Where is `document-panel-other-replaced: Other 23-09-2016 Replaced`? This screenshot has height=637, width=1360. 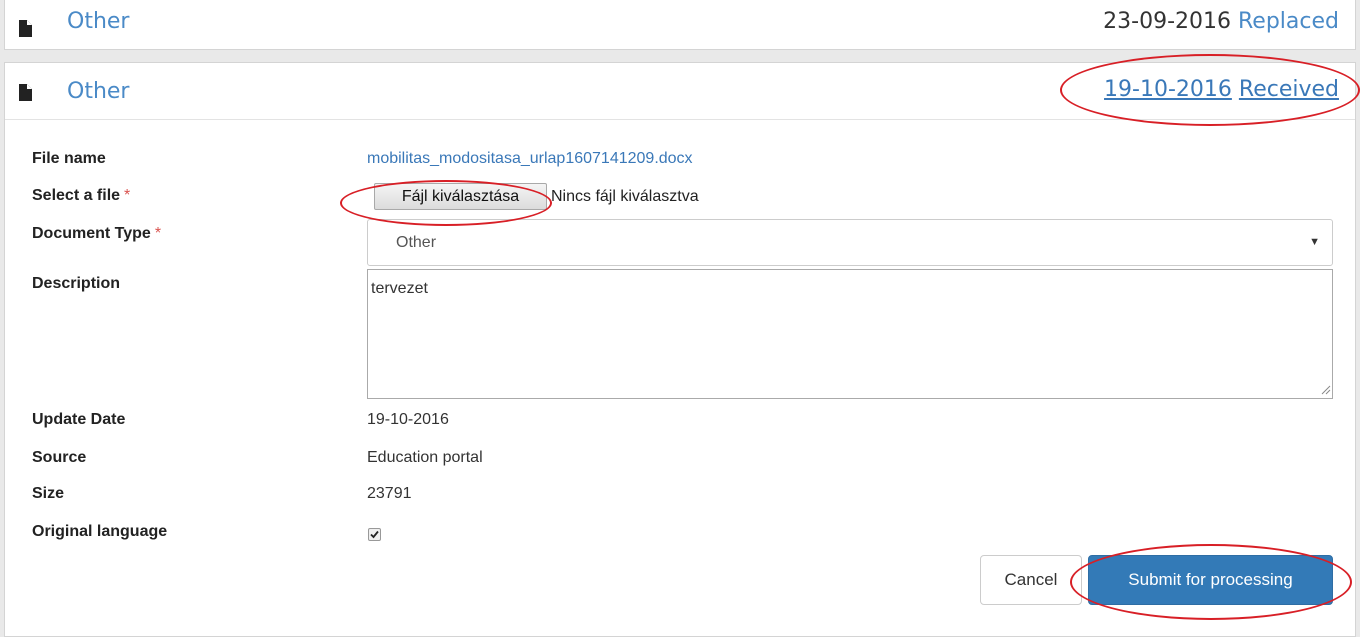 document-panel-other-replaced: Other 23-09-2016 Replaced is located at coordinates (680, 25).